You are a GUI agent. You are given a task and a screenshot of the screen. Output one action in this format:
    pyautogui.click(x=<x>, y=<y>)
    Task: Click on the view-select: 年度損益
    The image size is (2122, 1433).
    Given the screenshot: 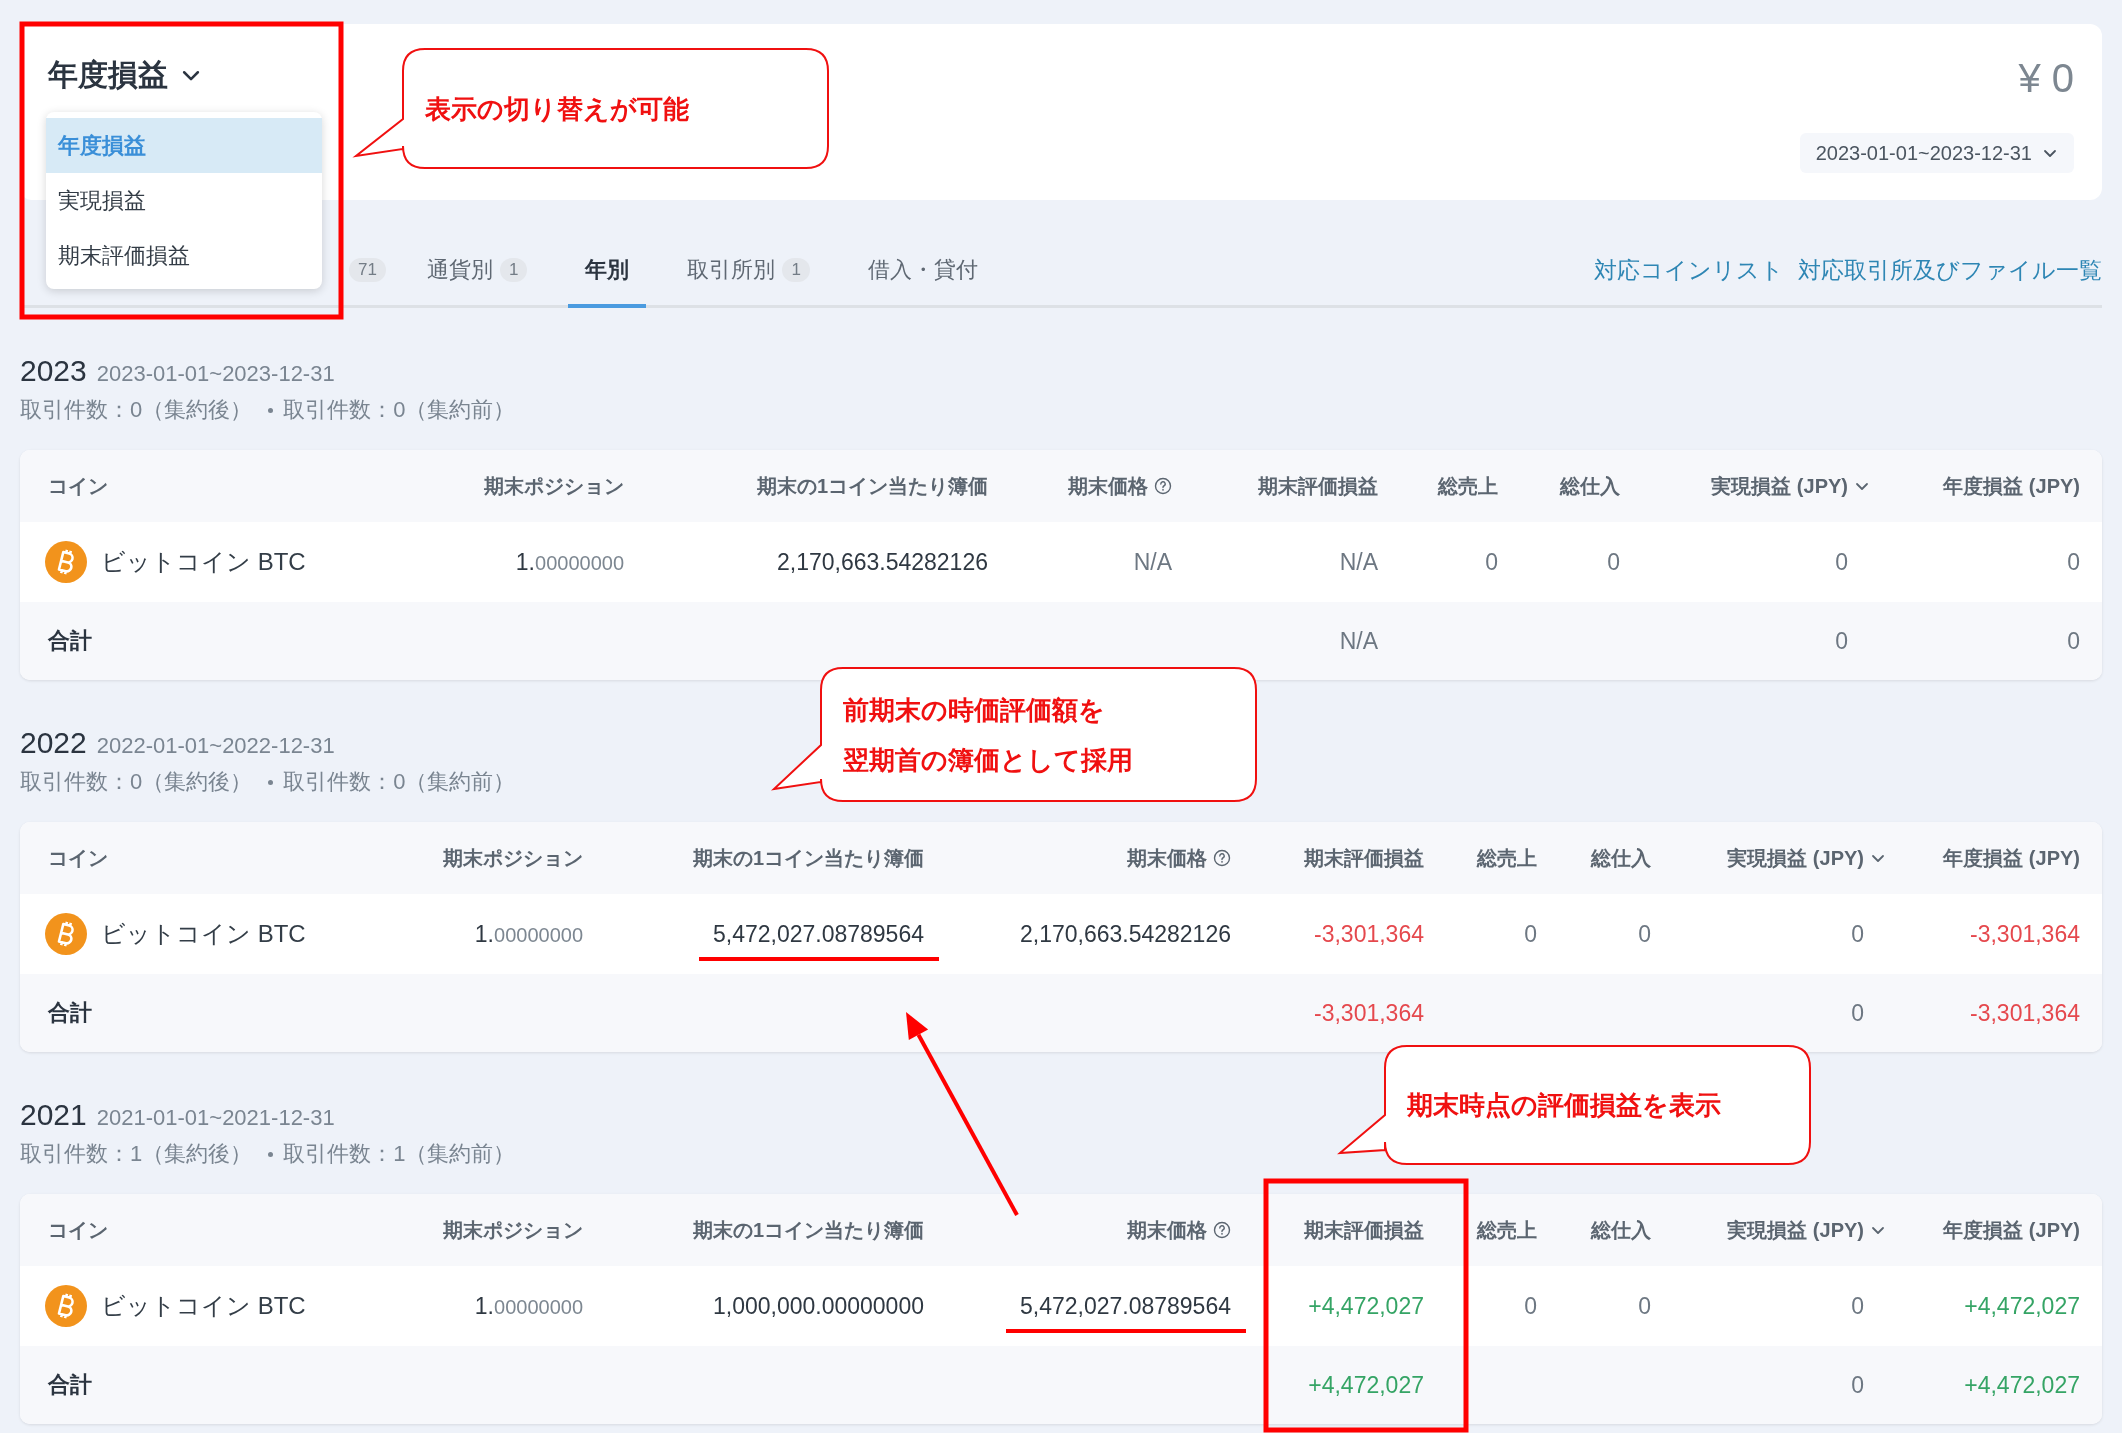 What is the action you would take?
    pyautogui.click(x=125, y=75)
    